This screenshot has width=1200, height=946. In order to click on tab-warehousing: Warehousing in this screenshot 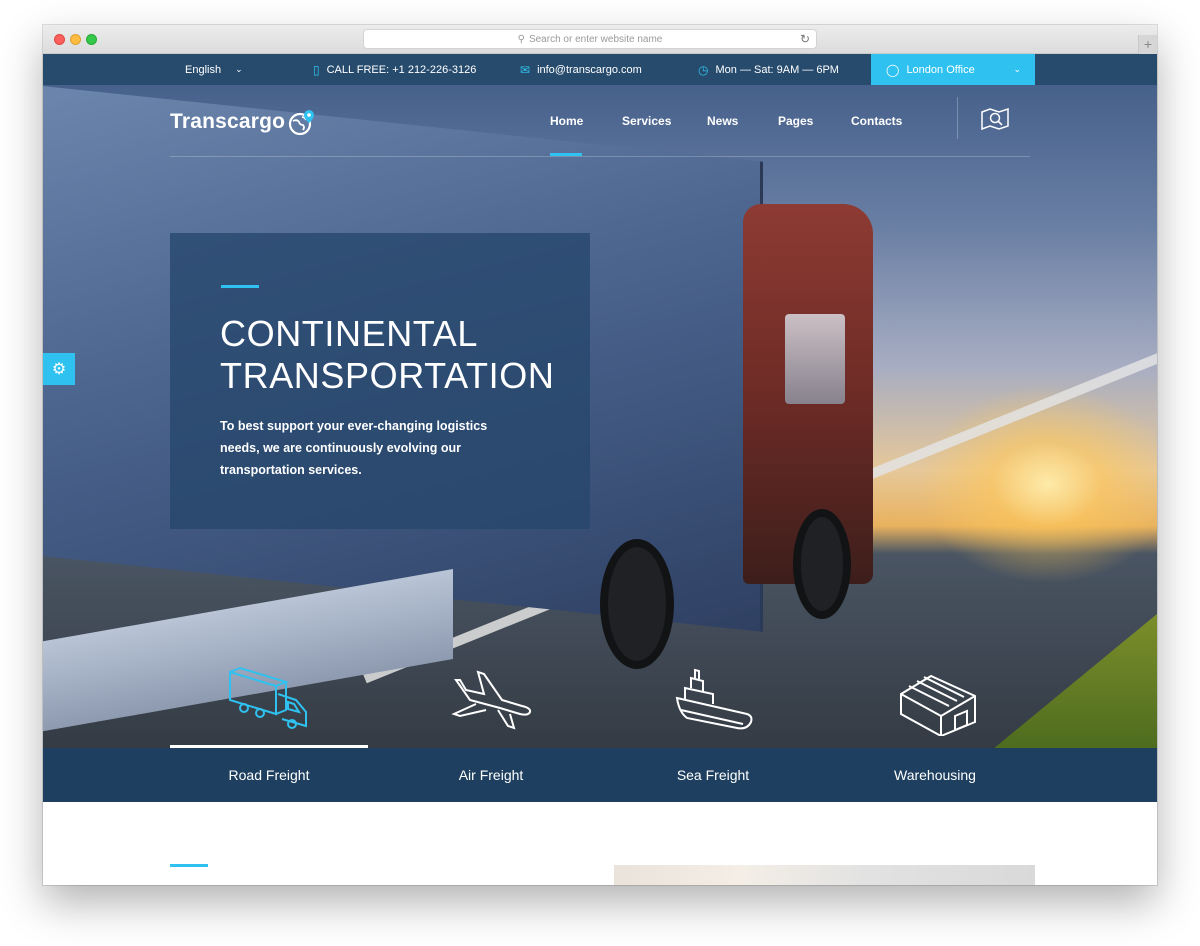, I will do `click(935, 775)`.